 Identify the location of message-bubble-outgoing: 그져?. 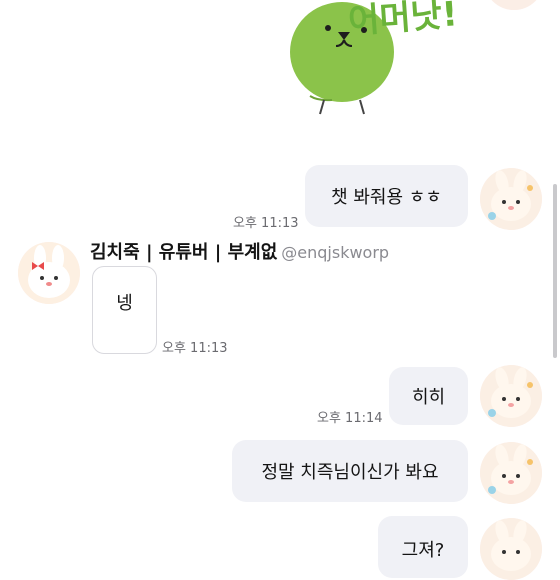
(423, 547).